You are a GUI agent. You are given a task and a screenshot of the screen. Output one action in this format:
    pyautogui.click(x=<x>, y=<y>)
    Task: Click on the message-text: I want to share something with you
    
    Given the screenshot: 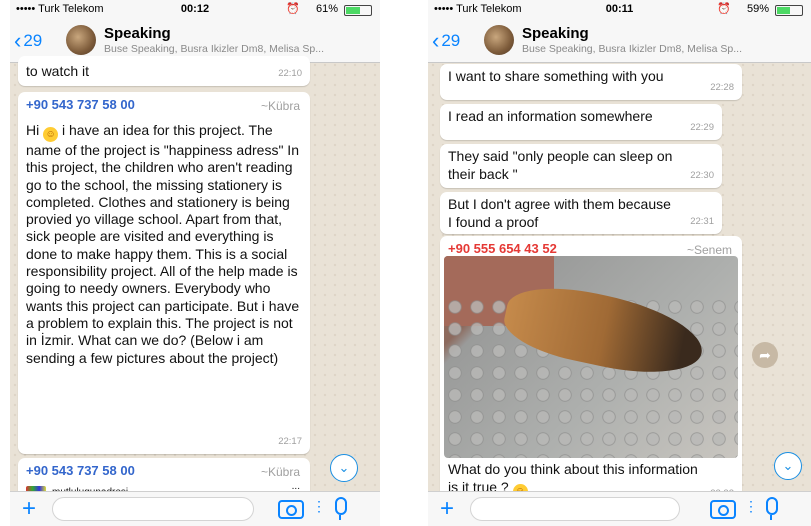 What is the action you would take?
    pyautogui.click(x=556, y=76)
    